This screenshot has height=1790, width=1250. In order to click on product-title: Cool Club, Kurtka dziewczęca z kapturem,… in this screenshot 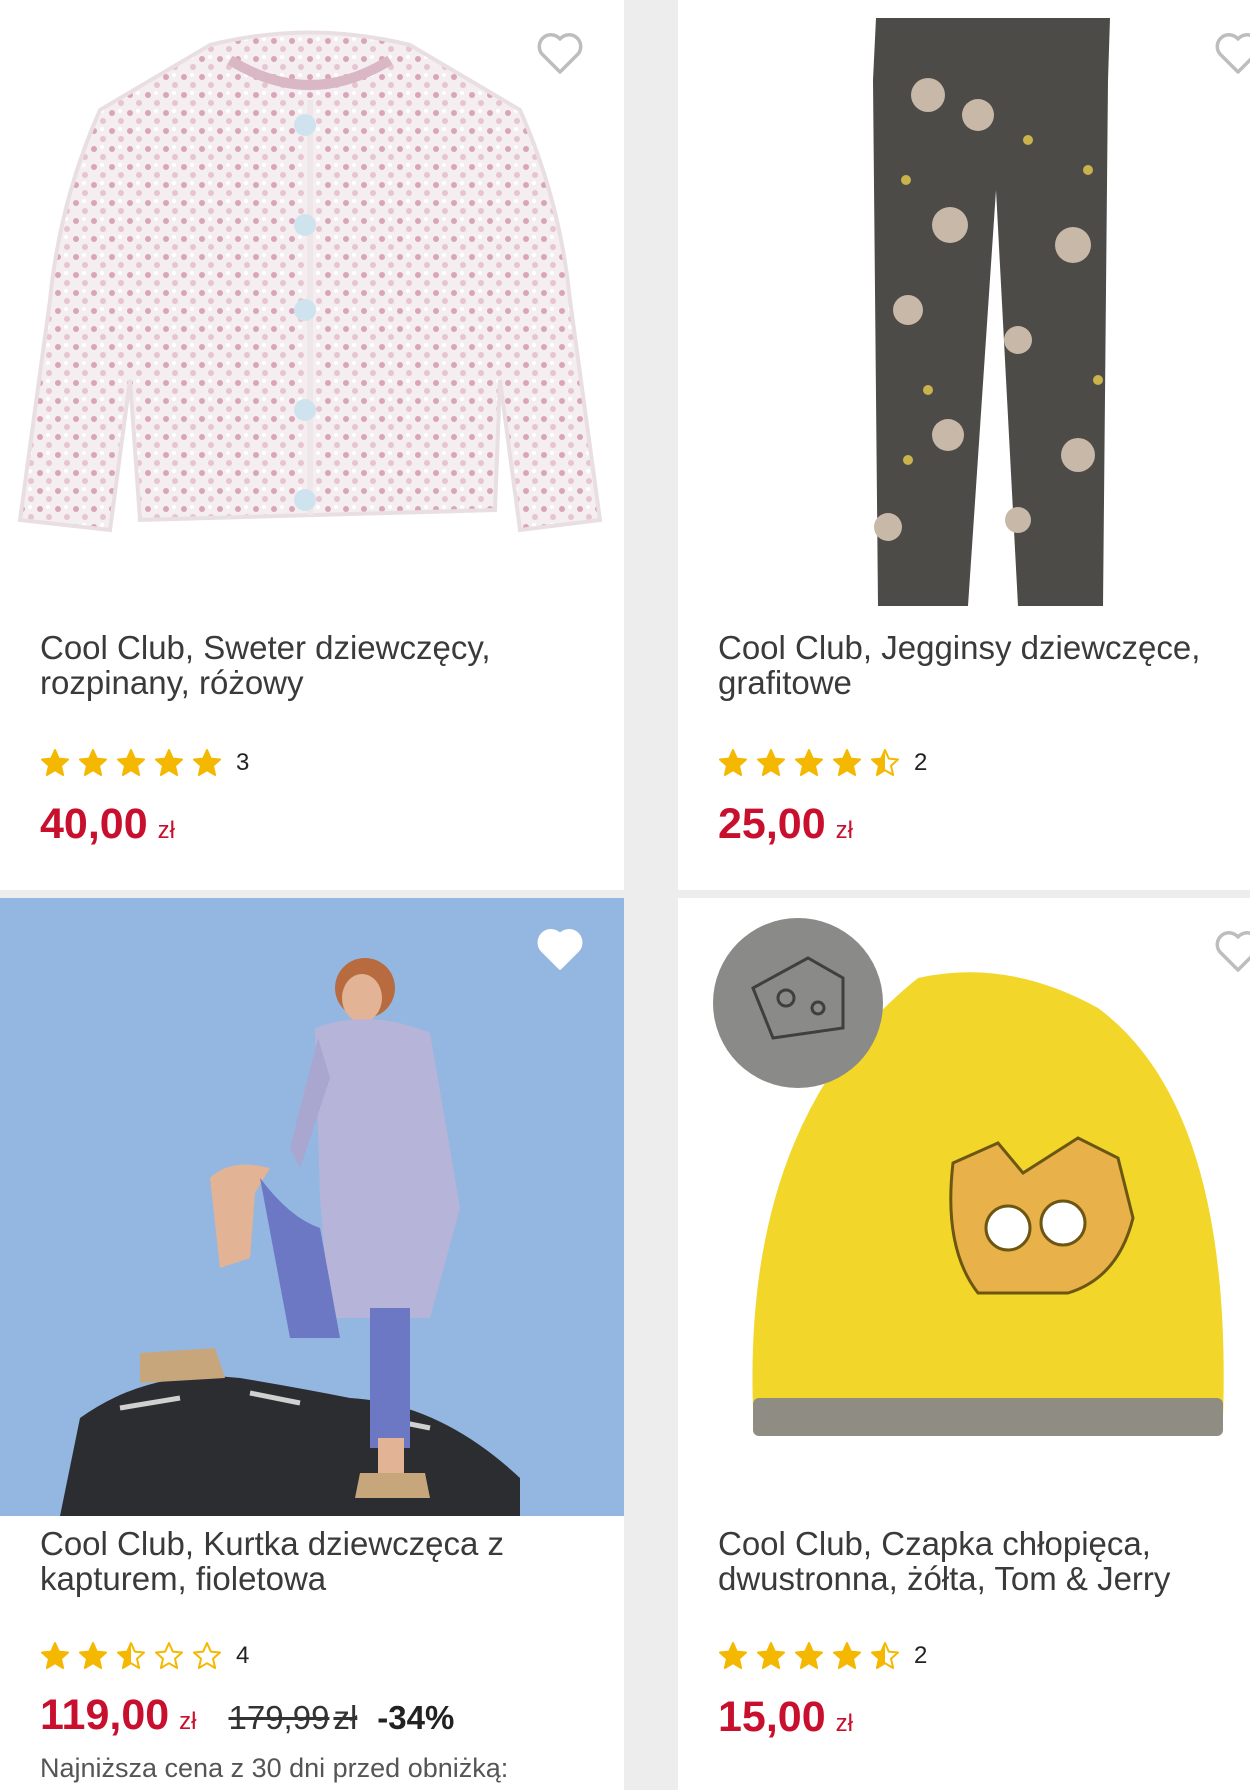, I will do `click(322, 1561)`.